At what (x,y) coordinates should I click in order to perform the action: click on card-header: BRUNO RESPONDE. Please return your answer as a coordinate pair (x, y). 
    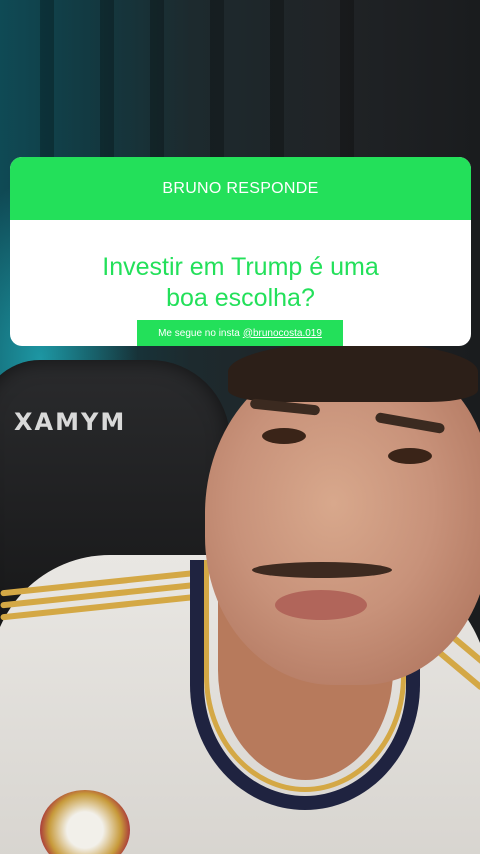
    Looking at the image, I should click on (240, 188).